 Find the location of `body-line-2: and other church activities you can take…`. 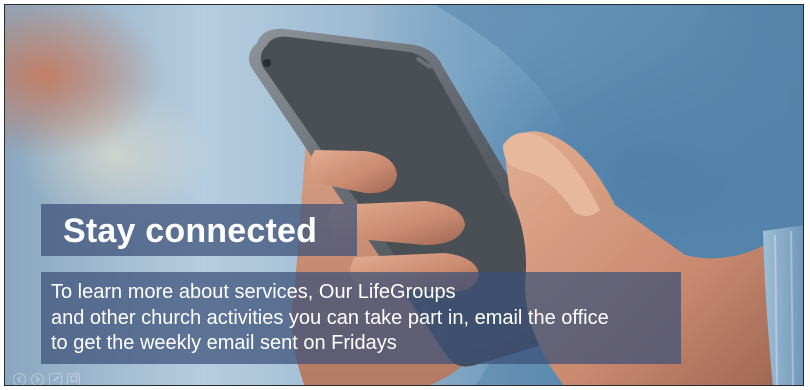

body-line-2: and other church activities you can take… is located at coordinates (330, 318).